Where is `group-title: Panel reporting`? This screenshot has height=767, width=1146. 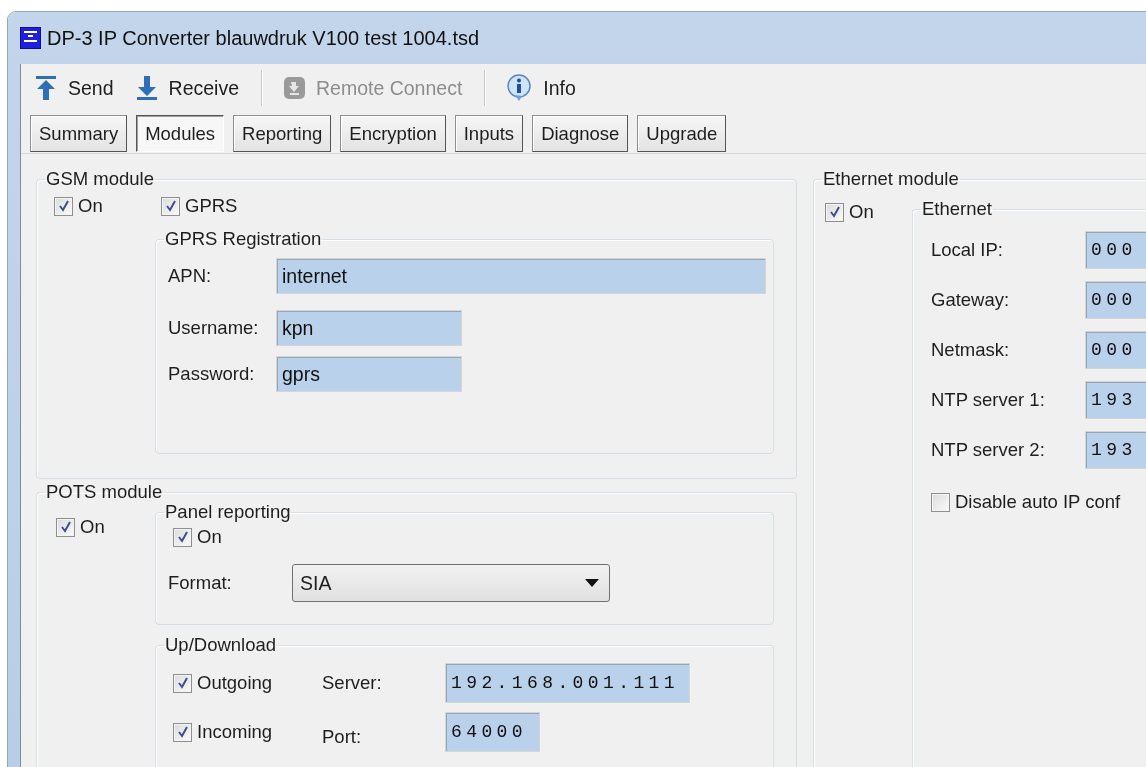 group-title: Panel reporting is located at coordinates (228, 512).